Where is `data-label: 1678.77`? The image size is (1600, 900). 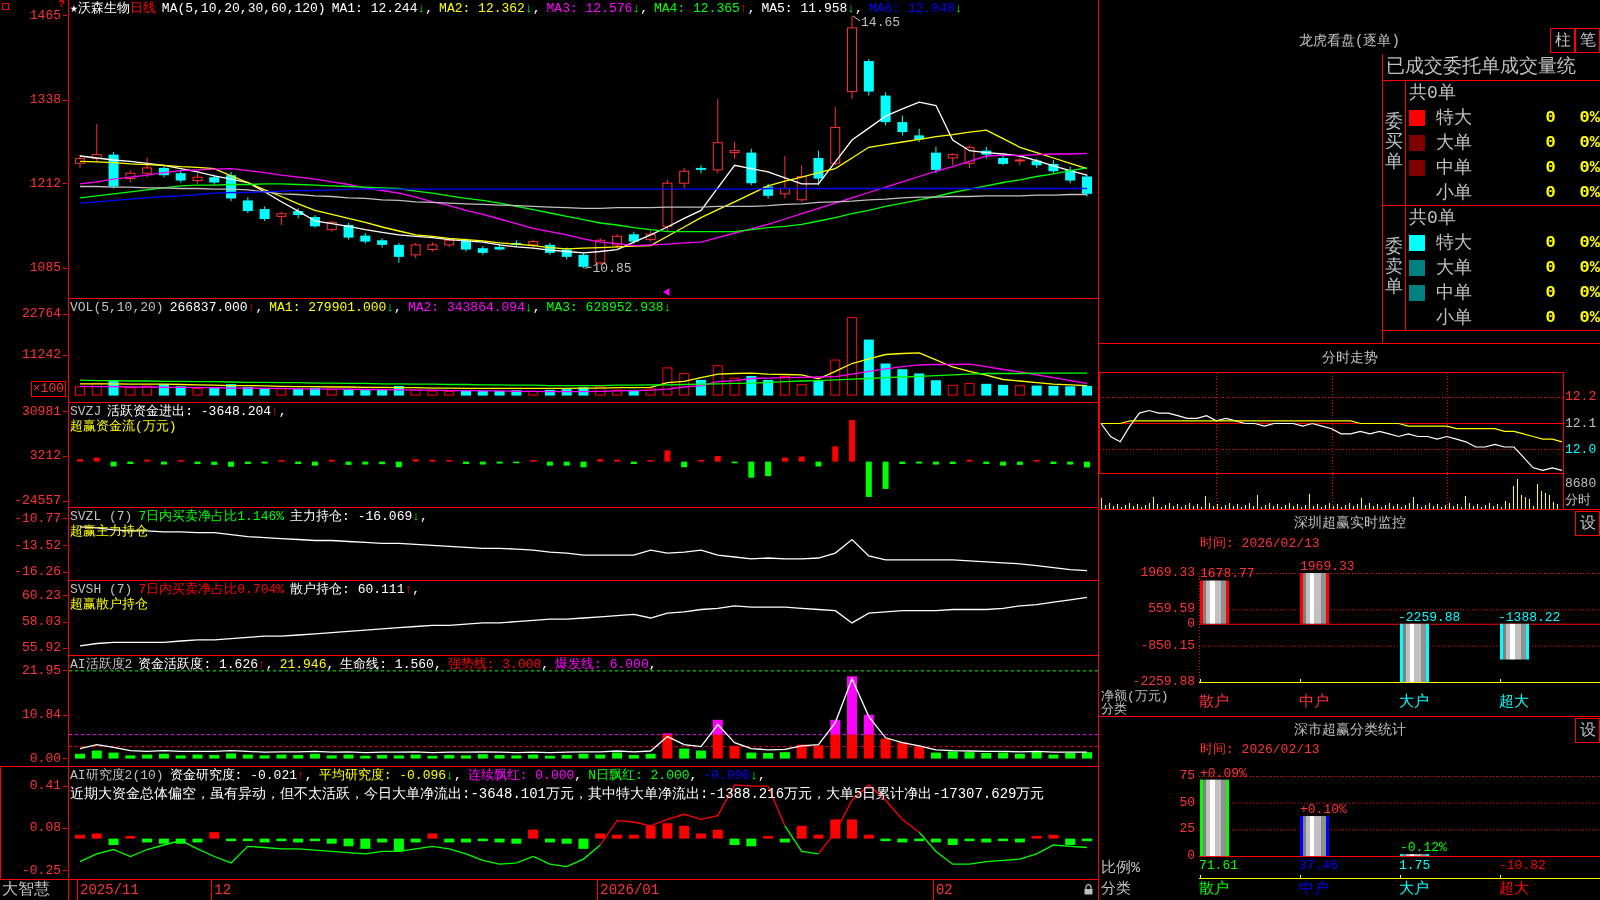 data-label: 1678.77 is located at coordinates (1227, 574).